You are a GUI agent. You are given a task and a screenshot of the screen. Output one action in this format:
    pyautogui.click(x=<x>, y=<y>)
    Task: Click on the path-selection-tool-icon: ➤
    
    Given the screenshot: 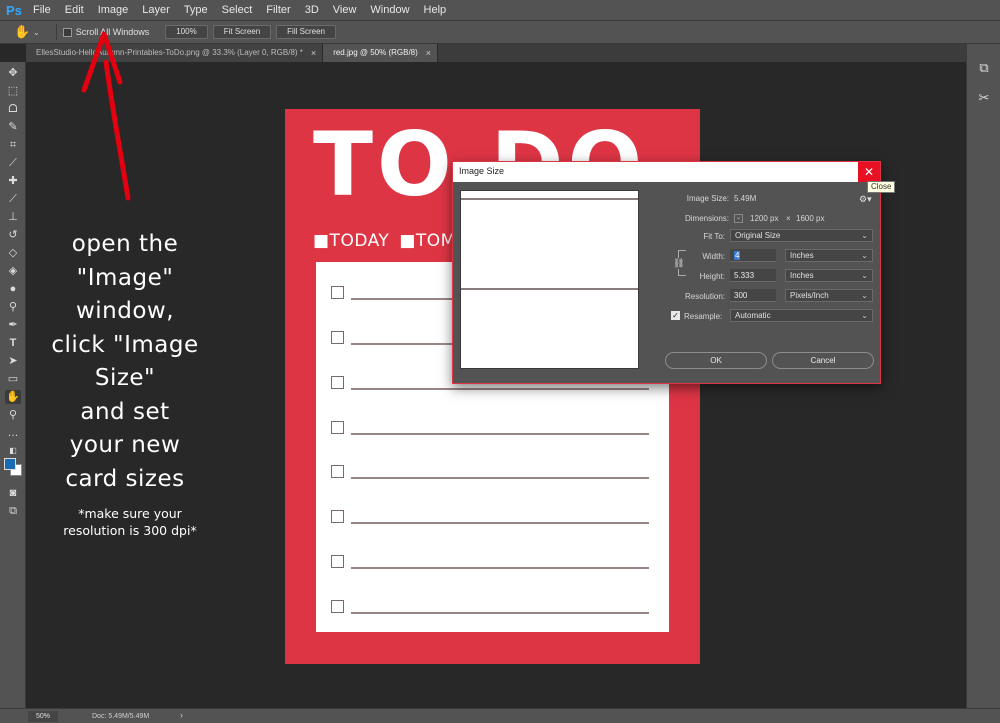 What is the action you would take?
    pyautogui.click(x=13, y=361)
    